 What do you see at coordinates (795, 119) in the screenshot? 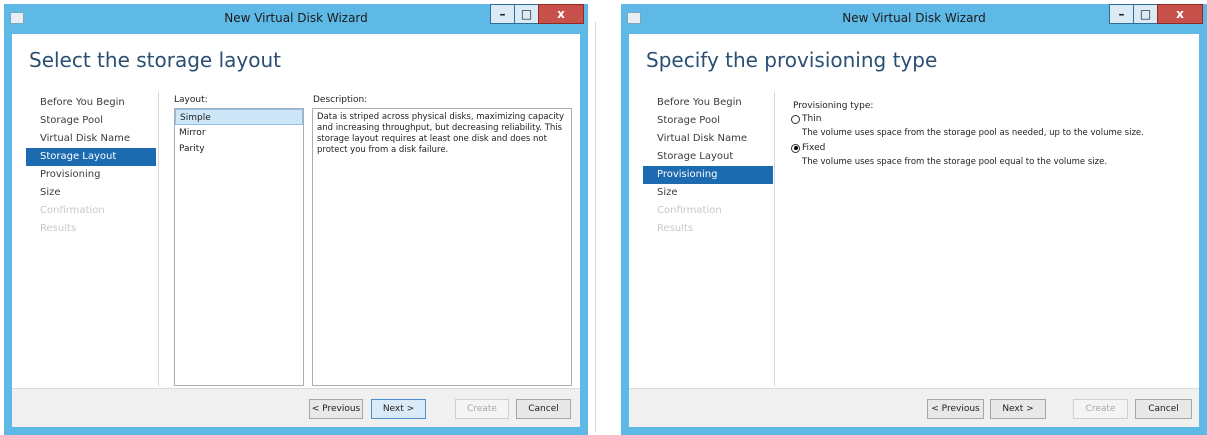
I see `radio-thin-circle` at bounding box center [795, 119].